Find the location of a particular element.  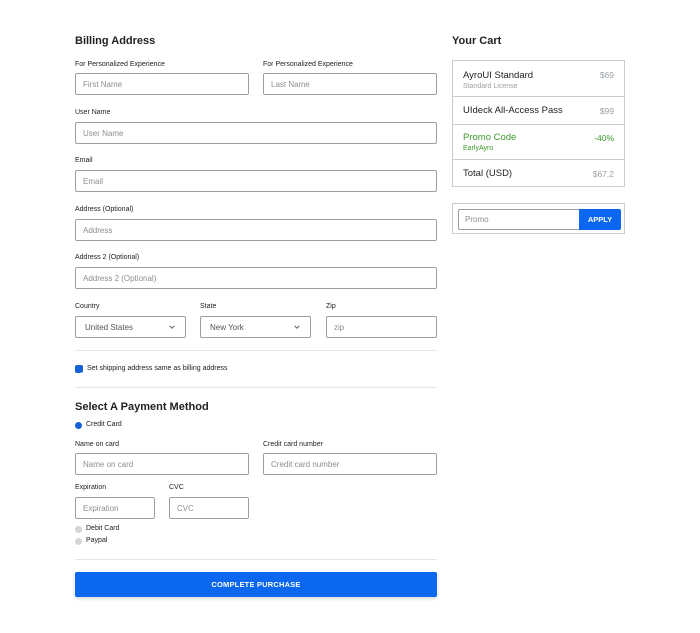

credit-card-label: Credit Card is located at coordinates (104, 424).